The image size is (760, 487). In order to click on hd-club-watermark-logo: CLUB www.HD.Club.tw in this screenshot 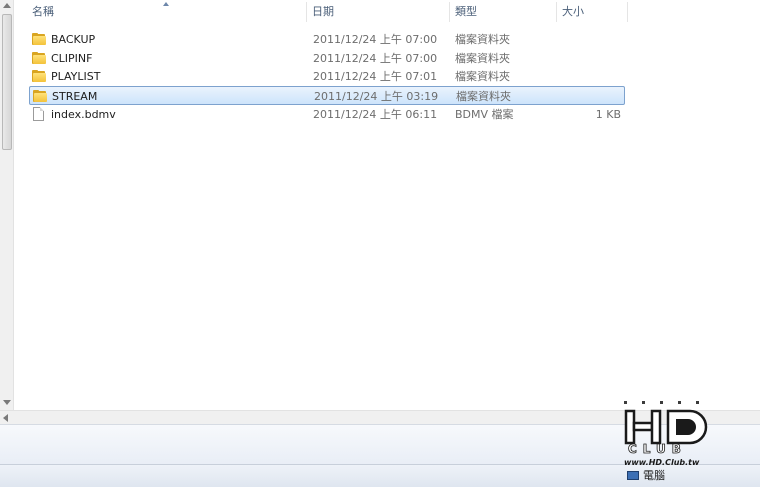, I will do `click(666, 434)`.